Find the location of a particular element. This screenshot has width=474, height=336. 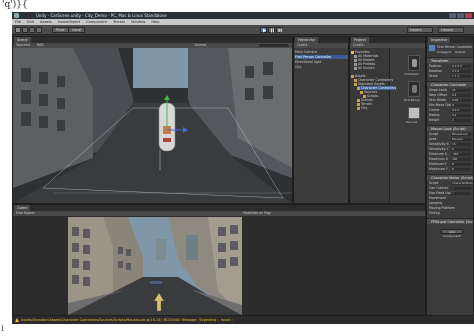

minimize-button is located at coordinates (452, 15).